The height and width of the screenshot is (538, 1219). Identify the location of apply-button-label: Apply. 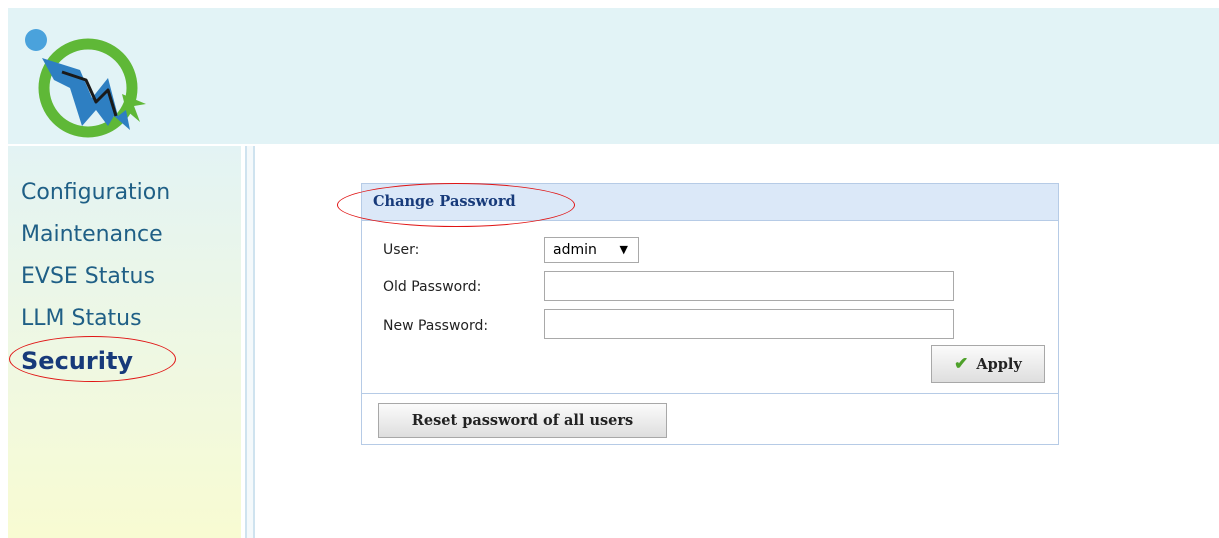
(999, 364).